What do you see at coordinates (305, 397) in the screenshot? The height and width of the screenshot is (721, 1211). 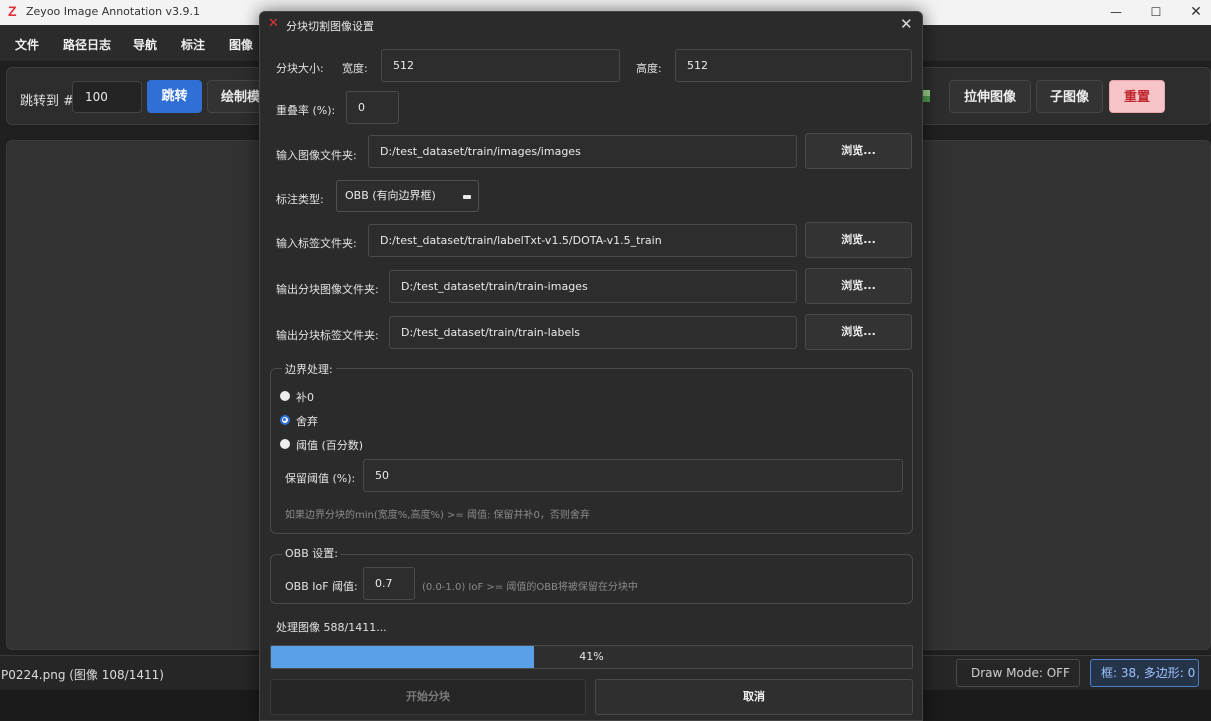 I see `radio-pad-zero-label: 补0` at bounding box center [305, 397].